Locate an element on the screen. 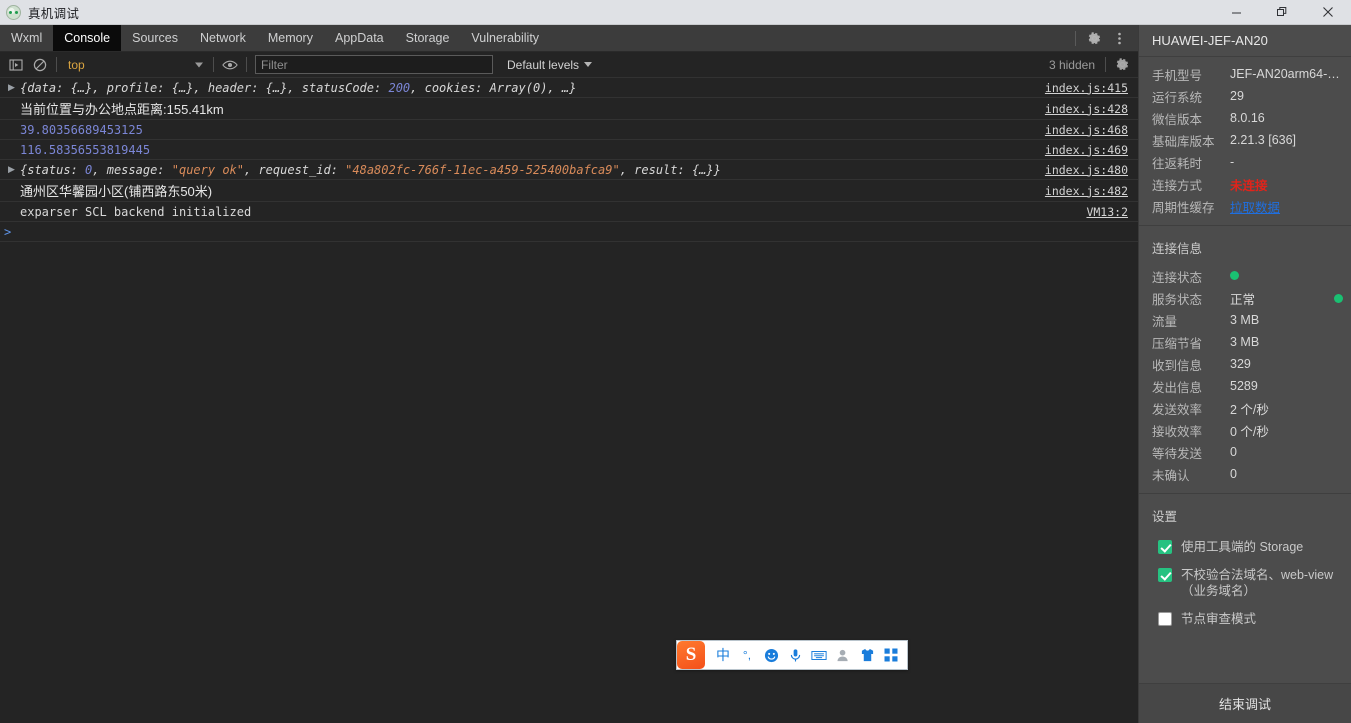 The width and height of the screenshot is (1351, 723). console-source-link: index.js:482 is located at coordinates (1091, 191).